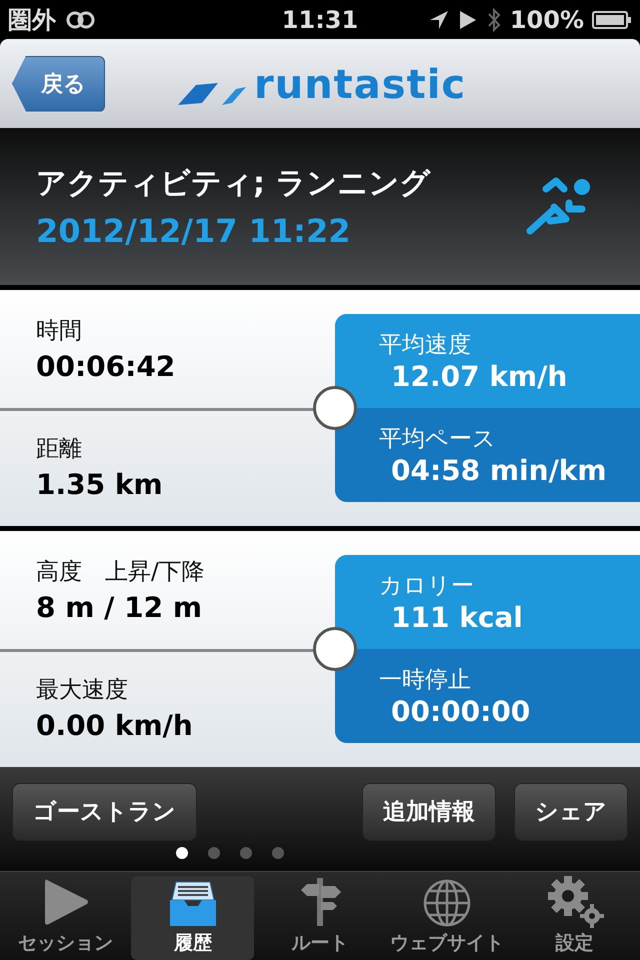 Image resolution: width=640 pixels, height=960 pixels. I want to click on stat-value: 0.00 km/h, so click(115, 725).